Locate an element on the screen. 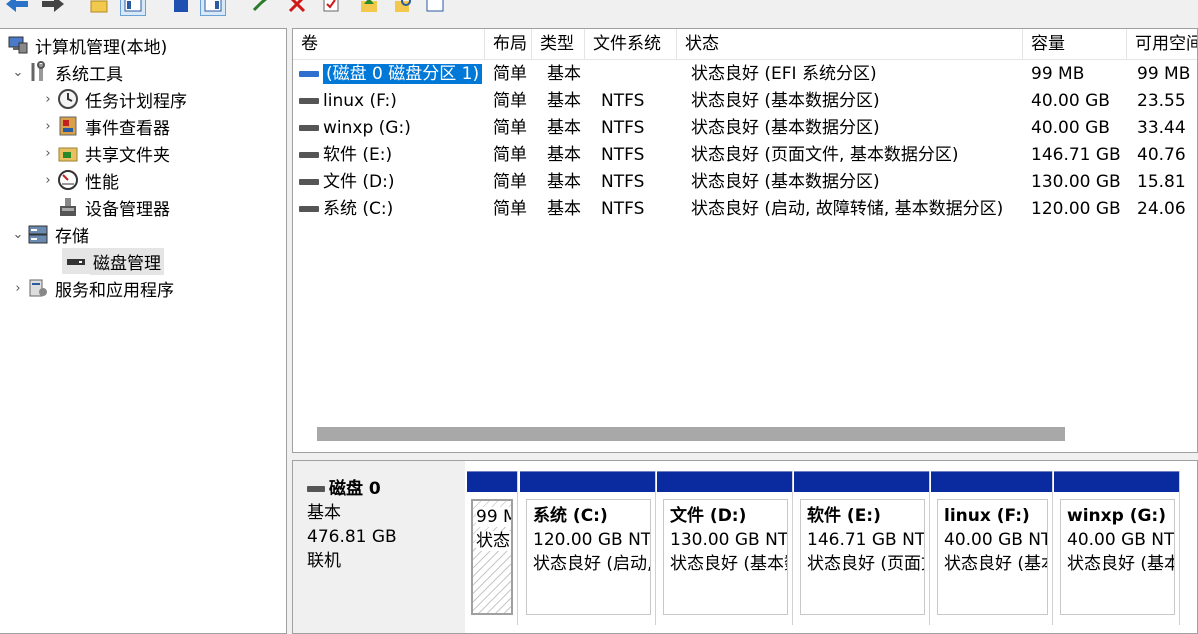  device-manager-icon is located at coordinates (68, 207).